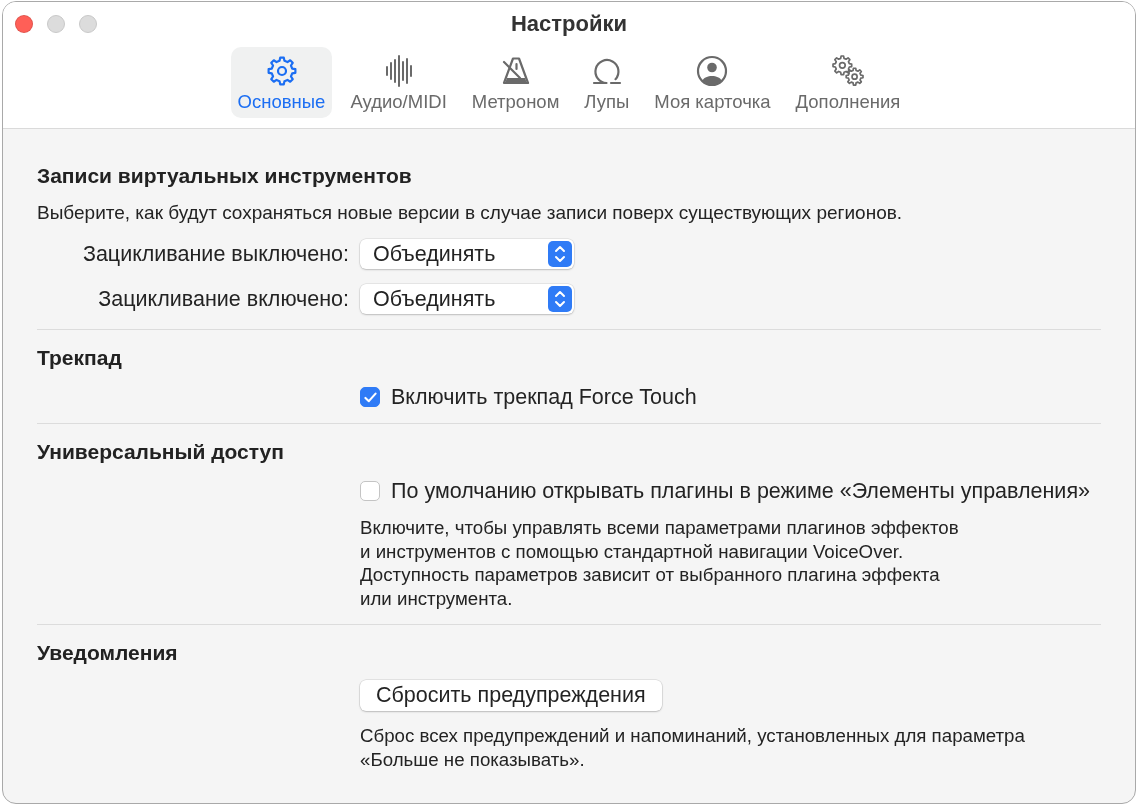  Describe the element at coordinates (161, 452) in the screenshot. I see `section-heading: Универсальный доступ` at that location.